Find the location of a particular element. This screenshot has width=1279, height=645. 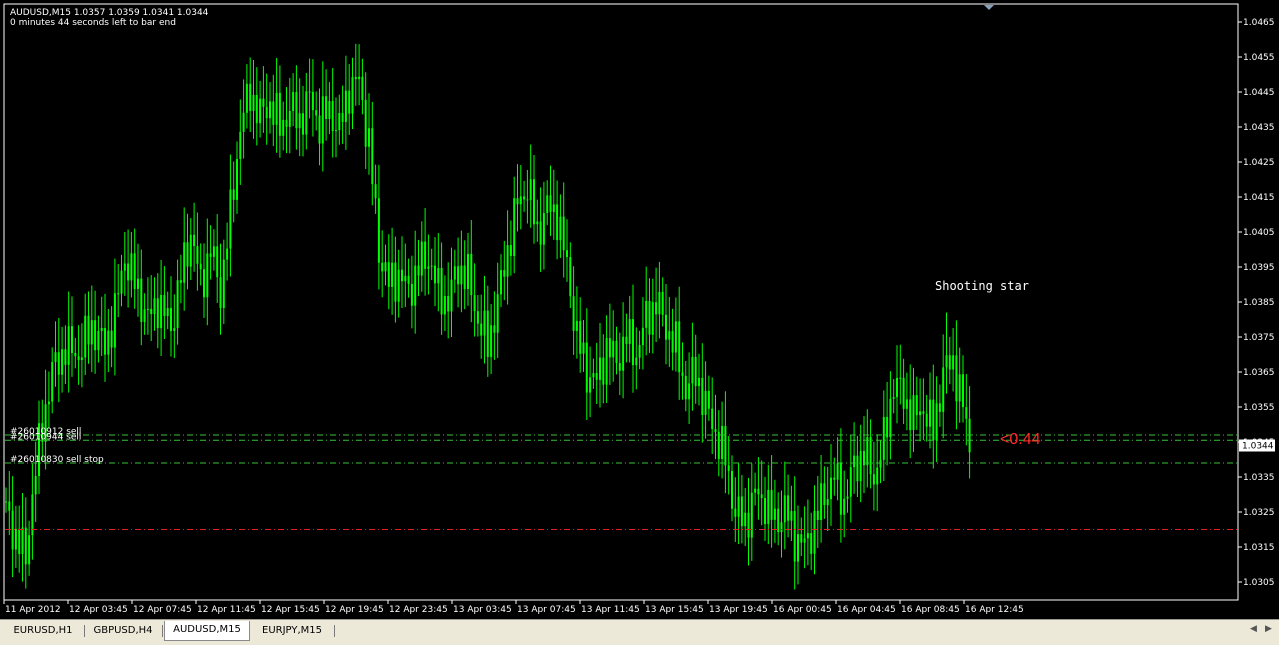

x-tick-label: 13 Apr 19:45 is located at coordinates (738, 610).